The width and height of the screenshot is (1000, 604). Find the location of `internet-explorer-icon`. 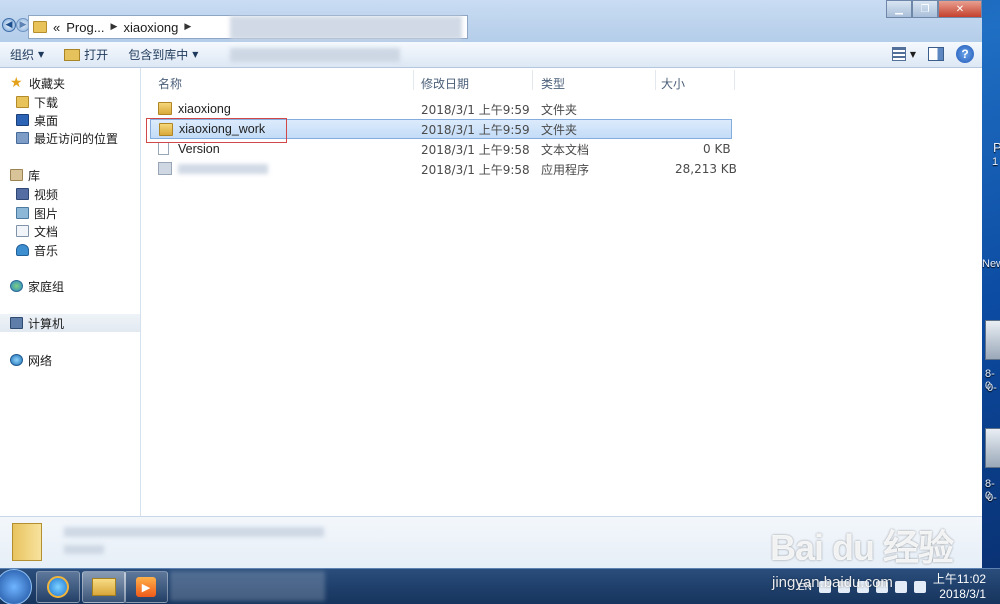

internet-explorer-icon is located at coordinates (58, 587).